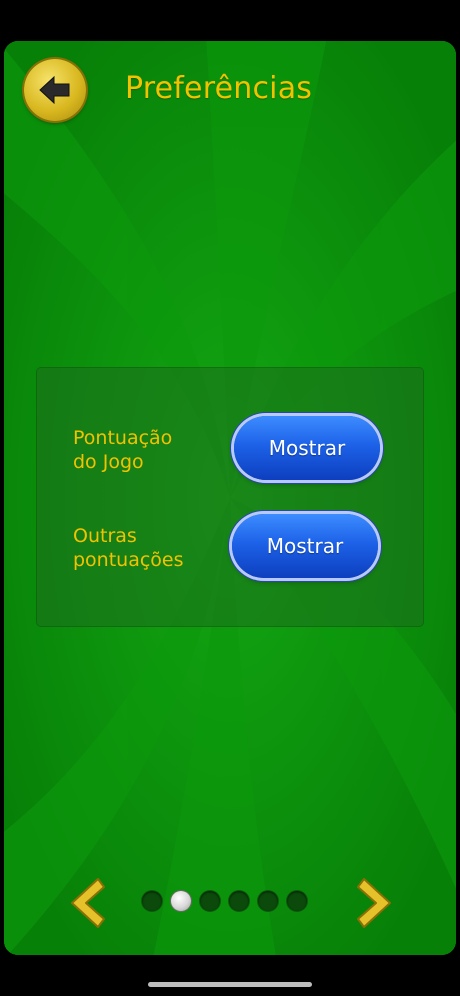 The height and width of the screenshot is (996, 460). What do you see at coordinates (86, 903) in the screenshot?
I see `chevron-left-icon` at bounding box center [86, 903].